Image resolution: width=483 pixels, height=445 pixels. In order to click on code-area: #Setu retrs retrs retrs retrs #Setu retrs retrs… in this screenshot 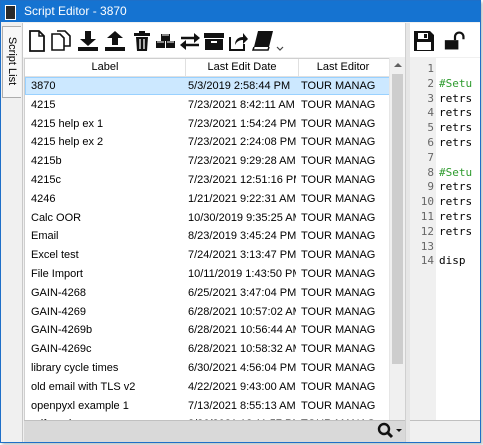, I will do `click(458, 239)`.